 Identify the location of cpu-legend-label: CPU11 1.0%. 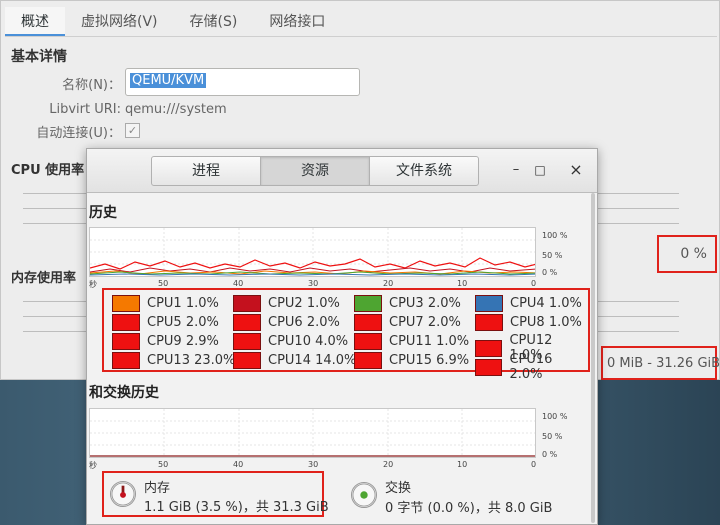
(429, 341).